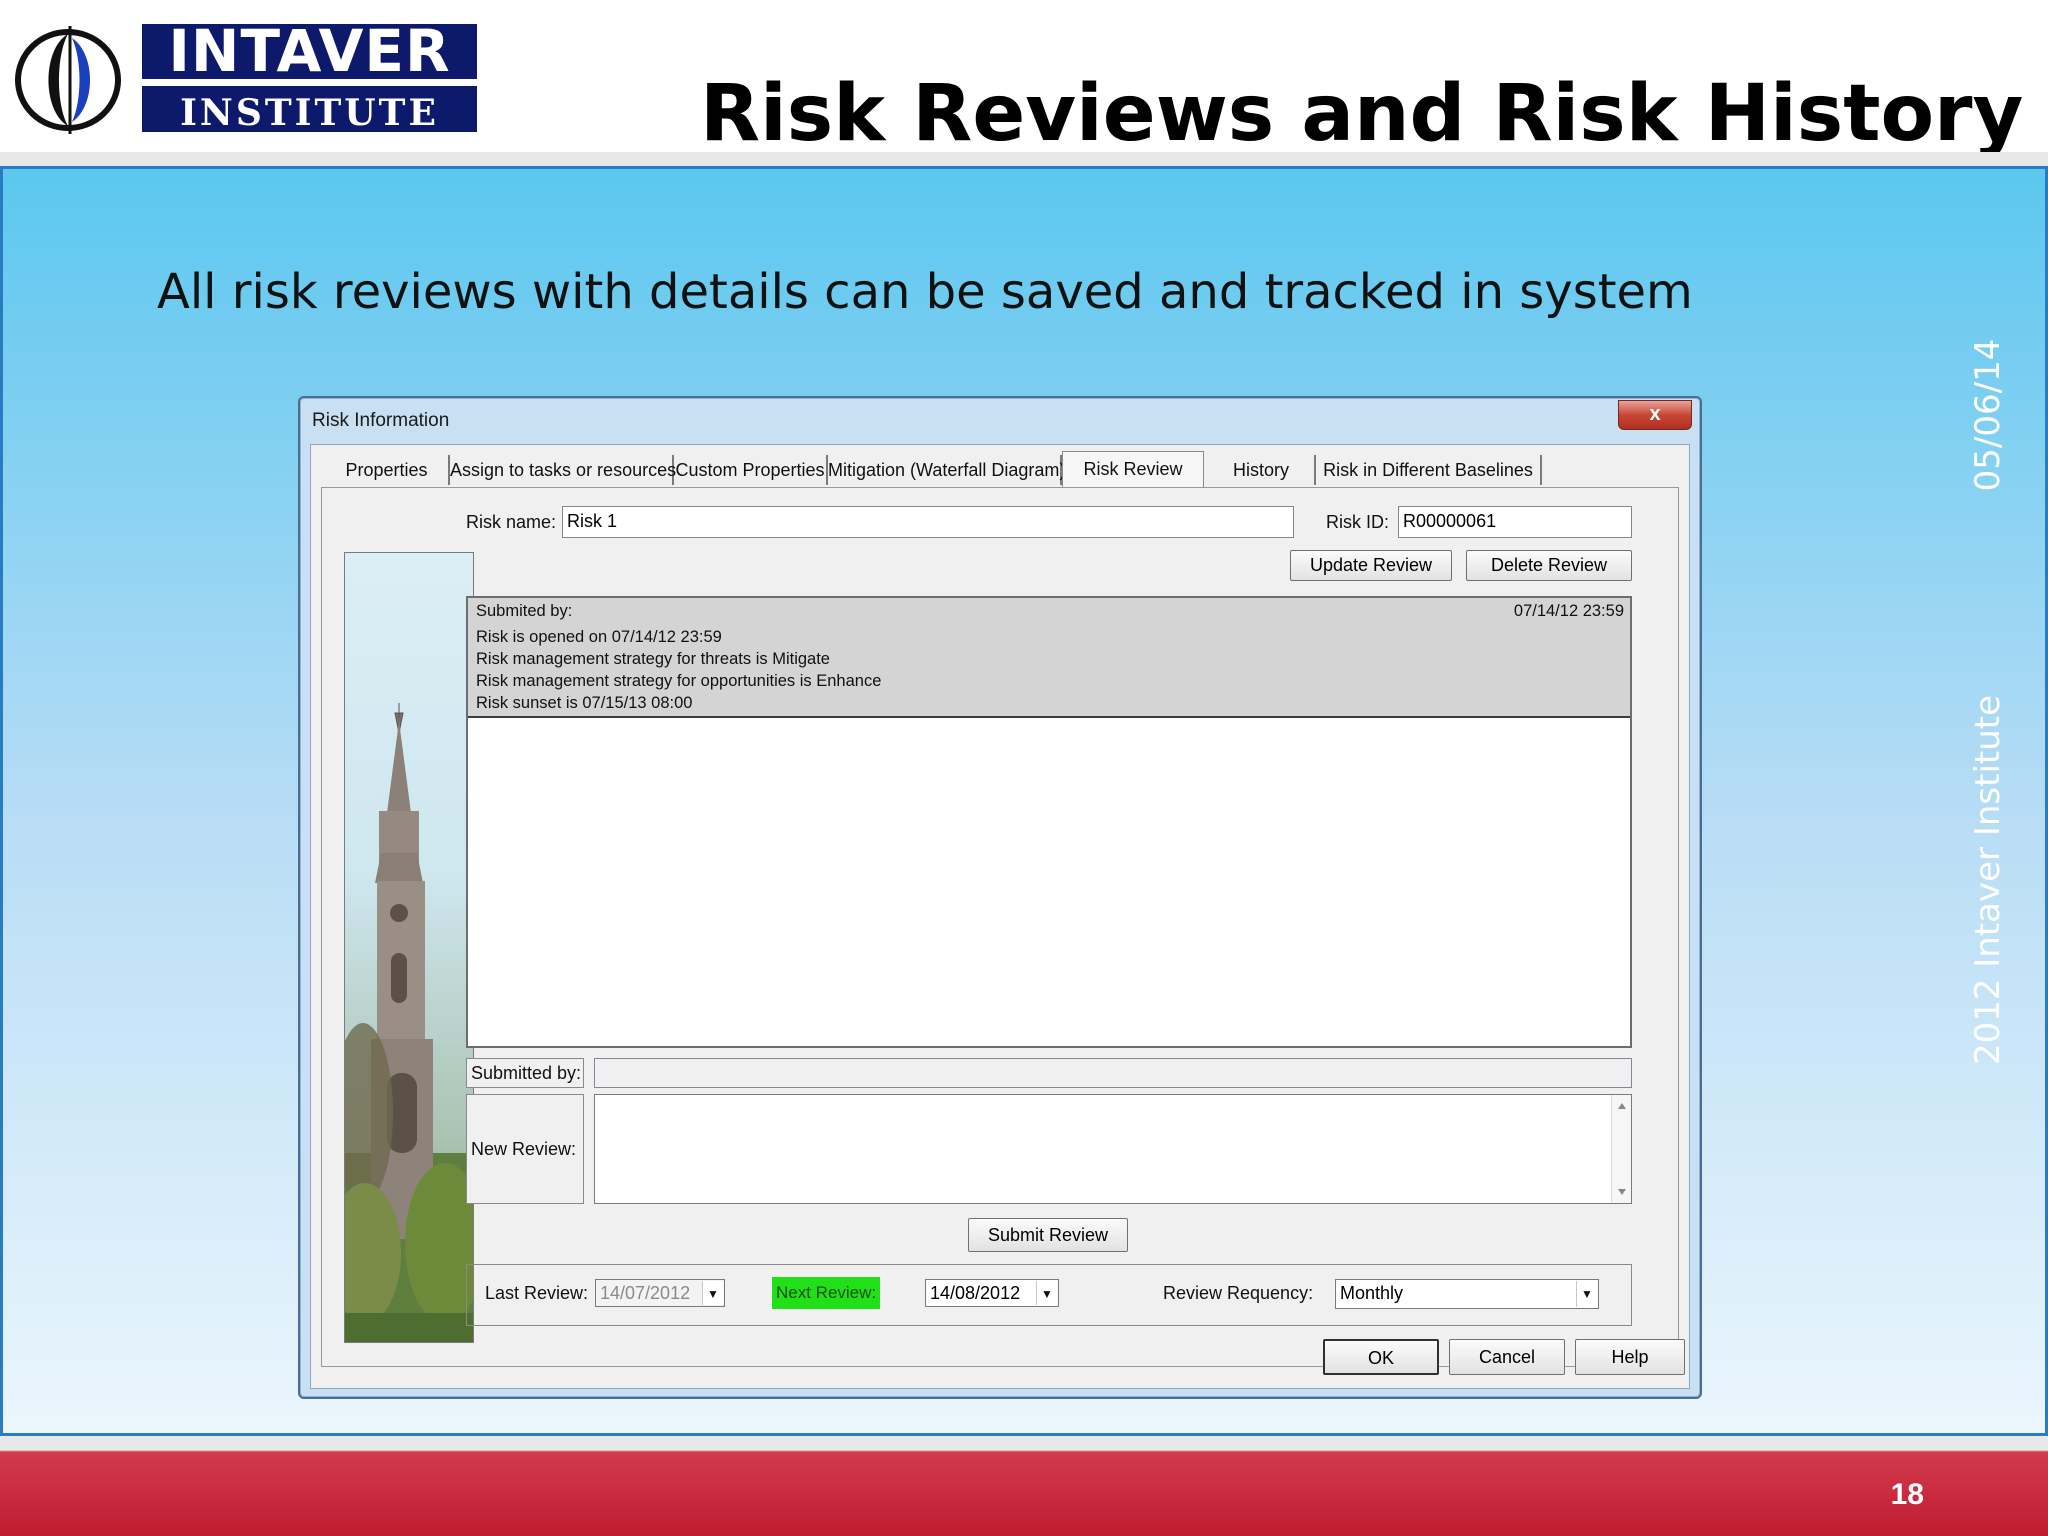 This screenshot has width=2048, height=1536. Describe the element at coordinates (1238, 1293) in the screenshot. I see `review-frequency-label: Review Requency:` at that location.